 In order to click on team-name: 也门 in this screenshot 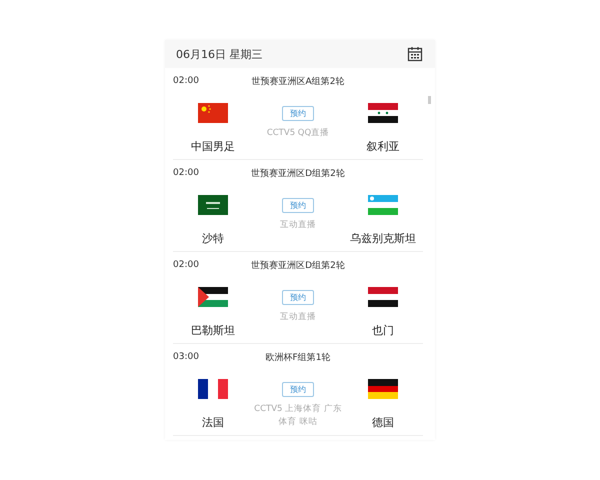, I will do `click(383, 330)`.